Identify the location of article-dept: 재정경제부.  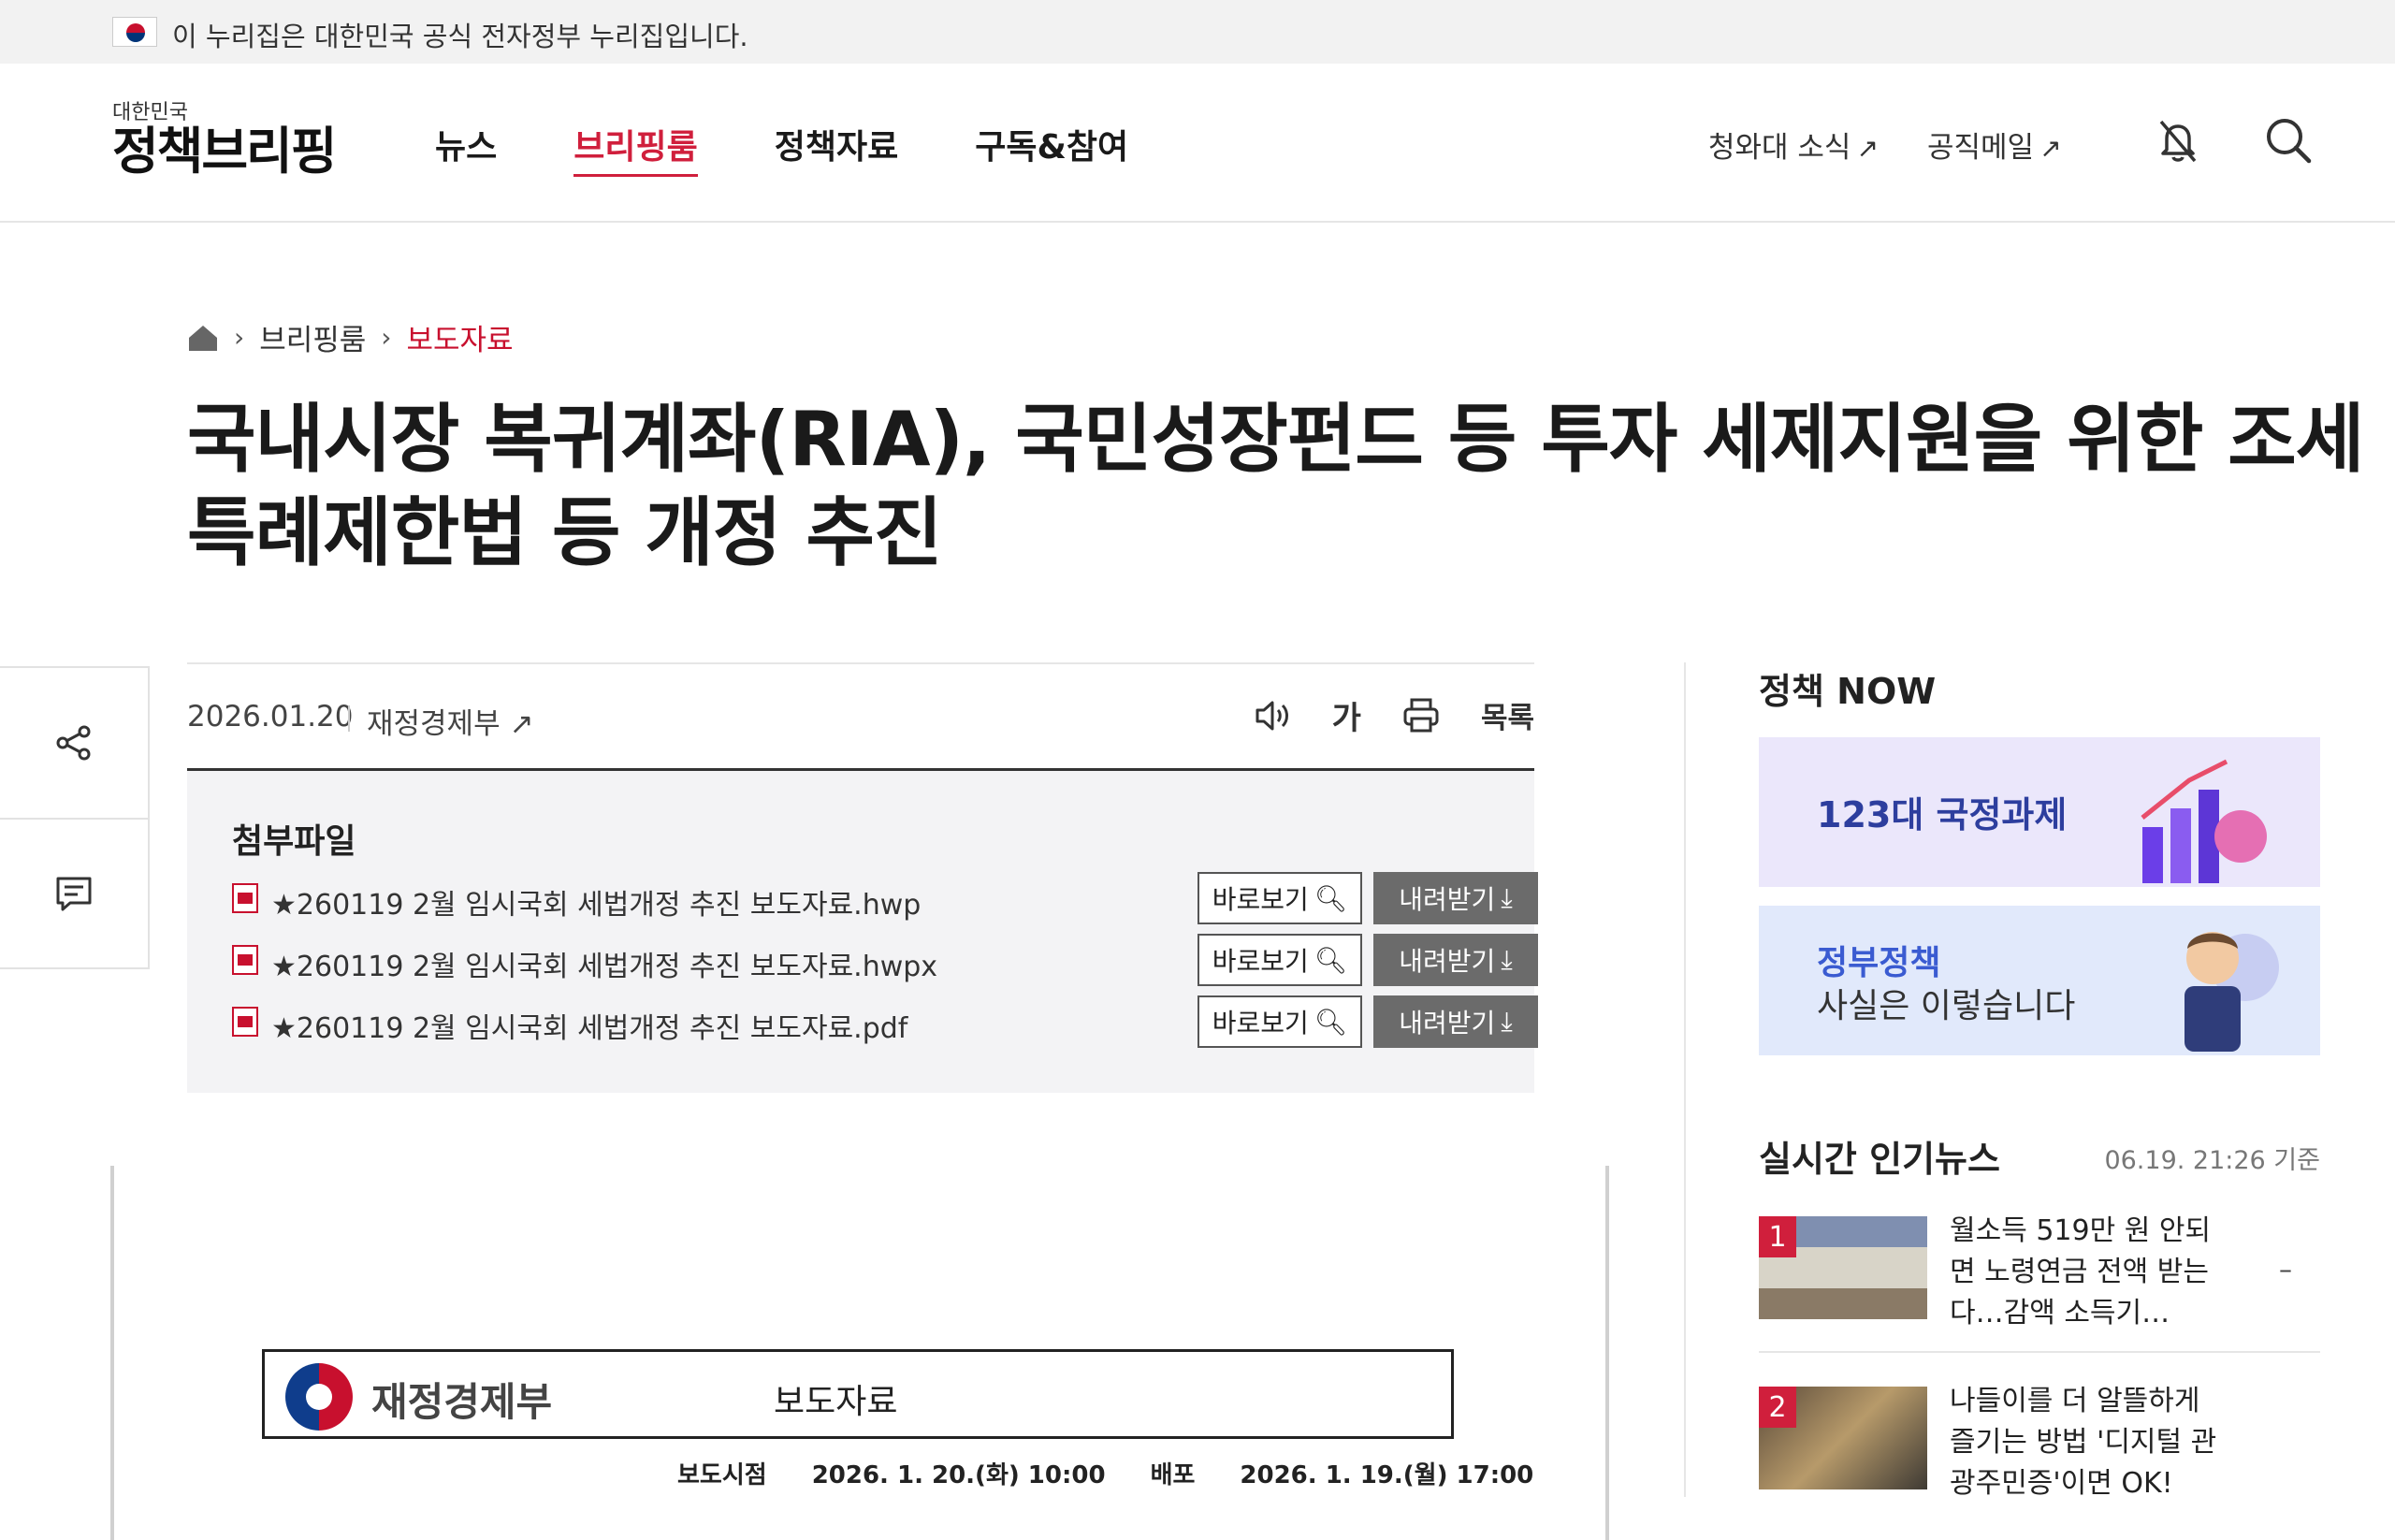
(434, 724).